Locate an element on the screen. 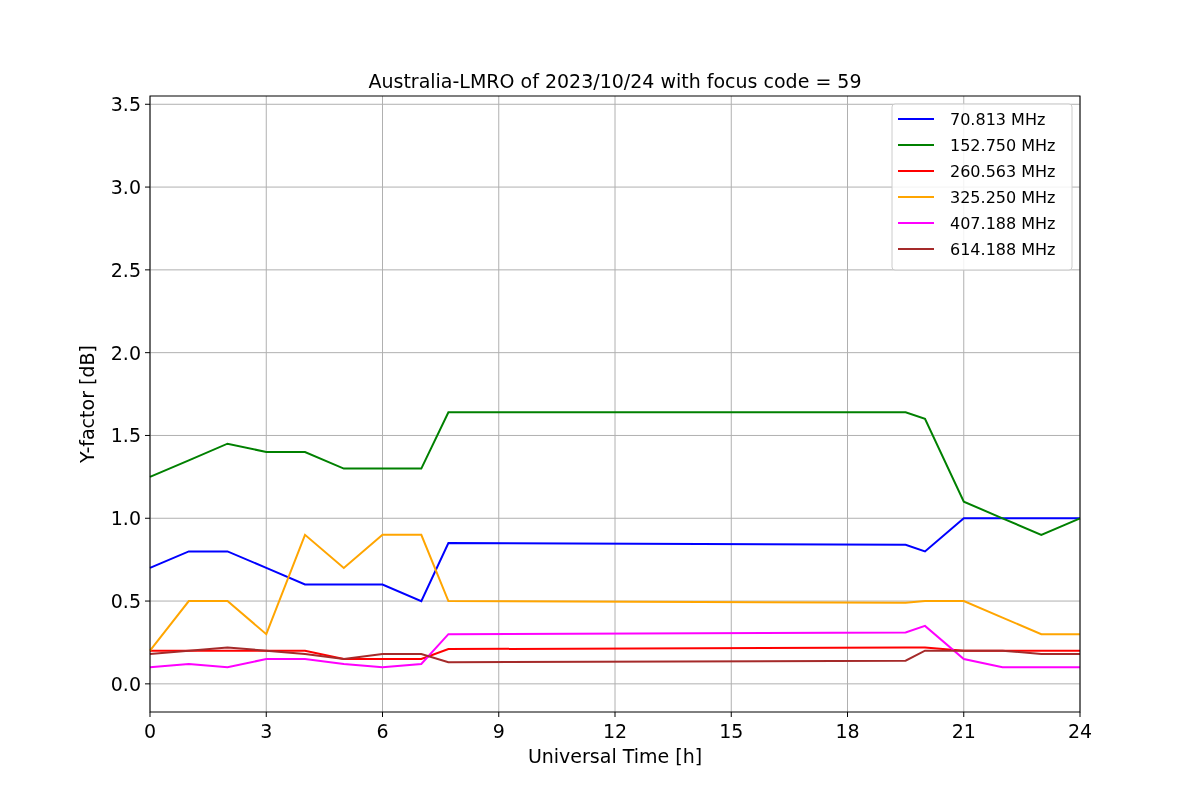 Image resolution: width=1200 pixels, height=800 pixels. tick-label: 3.5 is located at coordinates (125, 104).